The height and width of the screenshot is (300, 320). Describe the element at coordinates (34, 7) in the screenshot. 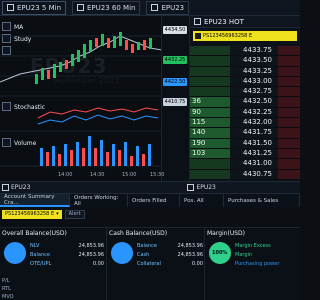

I see `tab-epu23-5min: EPU23 5 Min` at that location.